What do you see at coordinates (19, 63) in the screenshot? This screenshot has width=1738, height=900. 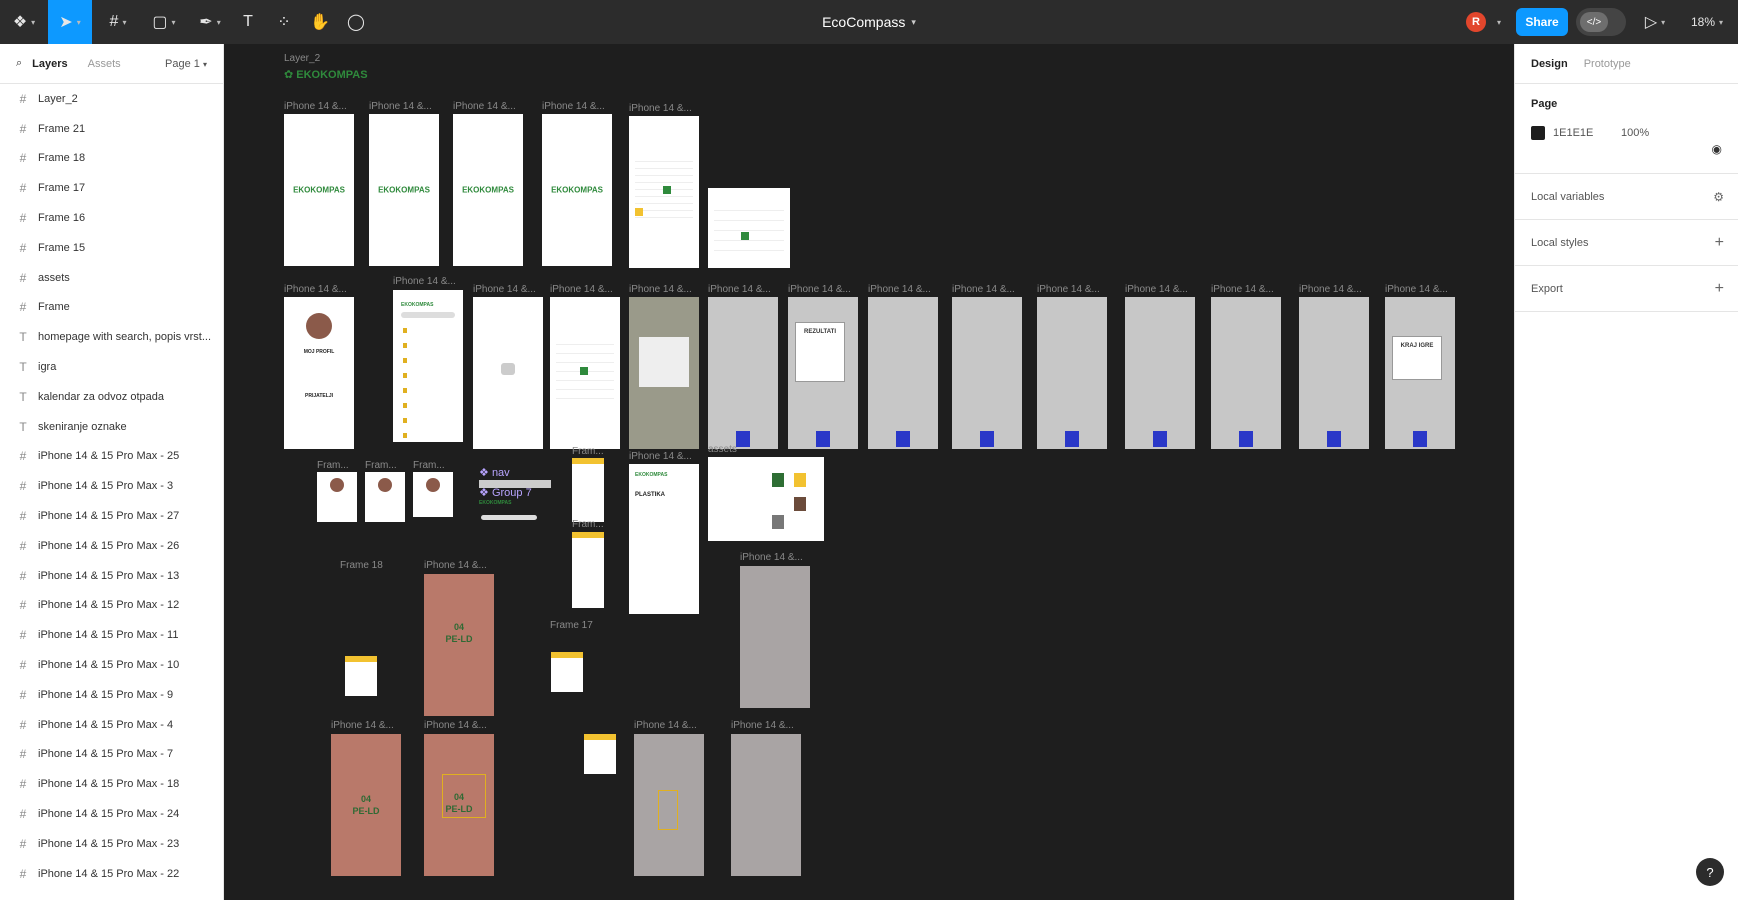 I see `search-icon: ⌕` at bounding box center [19, 63].